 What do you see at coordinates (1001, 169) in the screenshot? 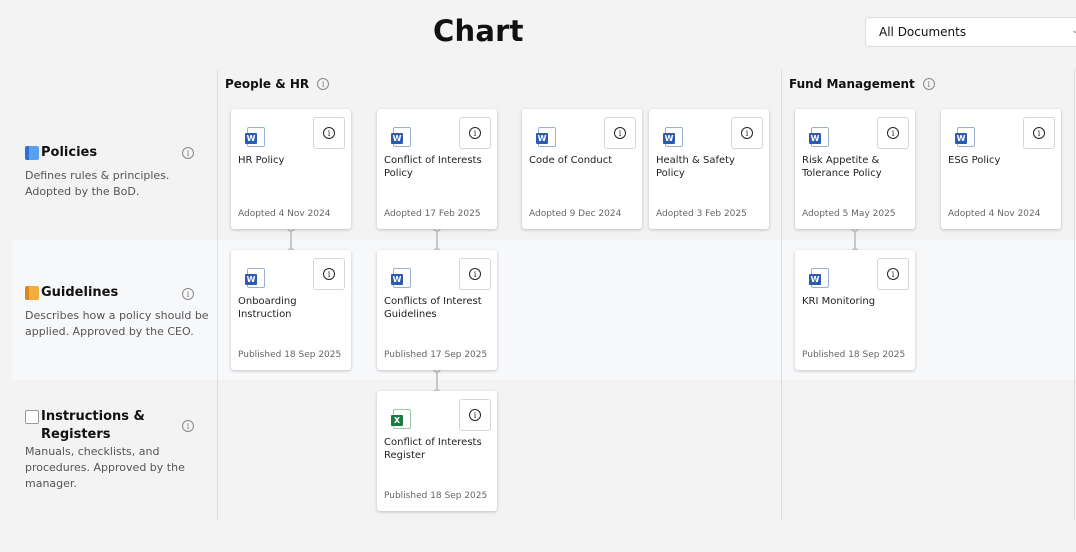
I see `document-card-esg-policy: W i ESG Policy Adopted 4 Nov 2024` at bounding box center [1001, 169].